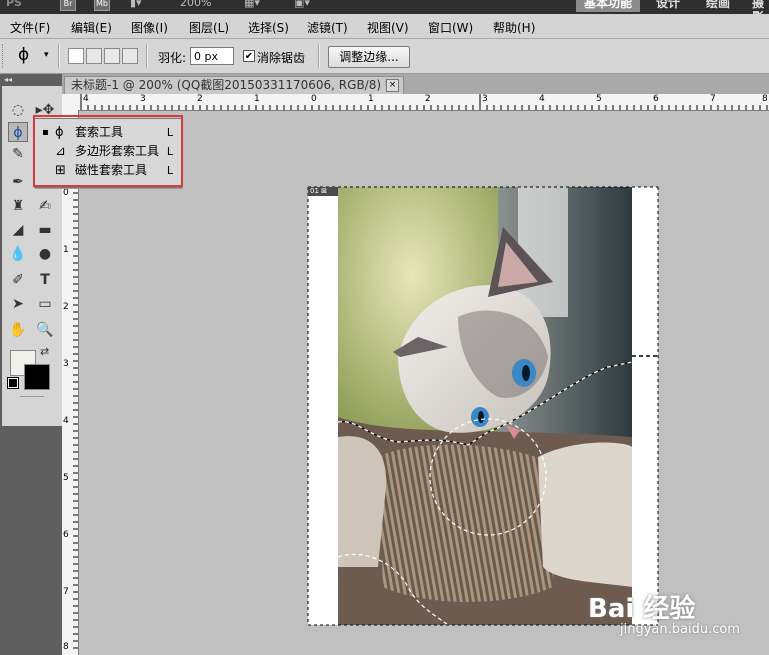 The image size is (769, 655). What do you see at coordinates (212, 56) in the screenshot?
I see `feather-input: 0 px` at bounding box center [212, 56].